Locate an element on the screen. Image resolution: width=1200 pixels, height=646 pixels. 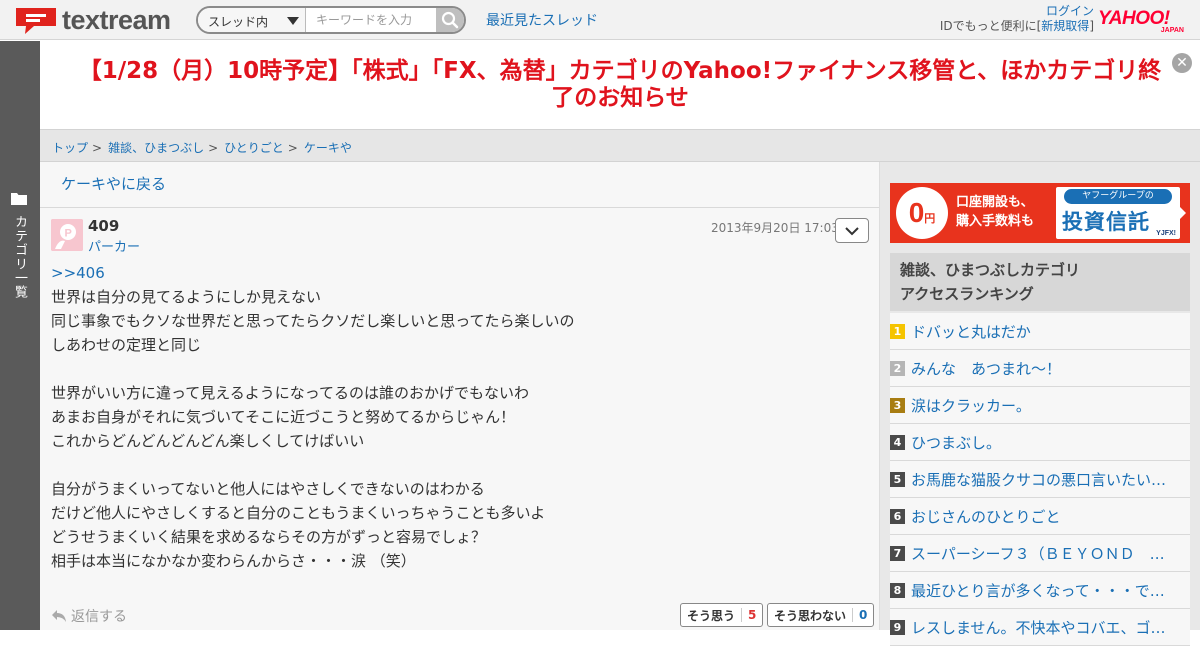
agree-button: そう思う 5 is located at coordinates (722, 615).